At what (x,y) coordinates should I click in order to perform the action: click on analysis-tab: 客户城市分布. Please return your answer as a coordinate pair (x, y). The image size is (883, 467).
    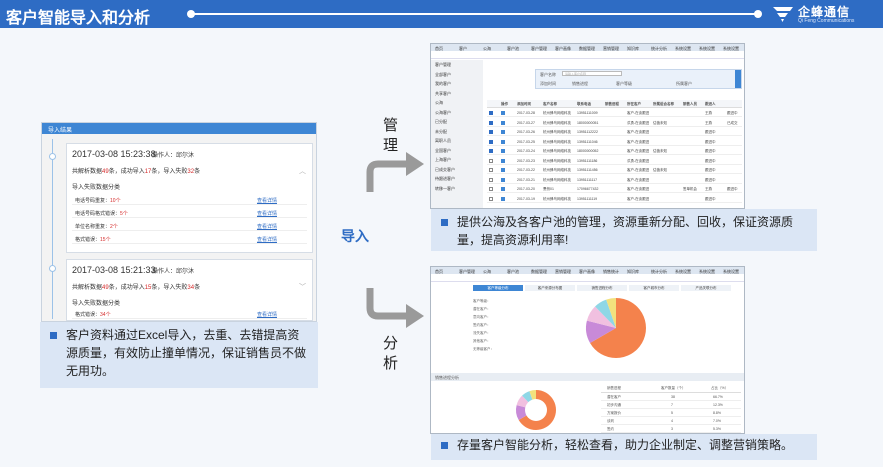
    Looking at the image, I should click on (654, 288).